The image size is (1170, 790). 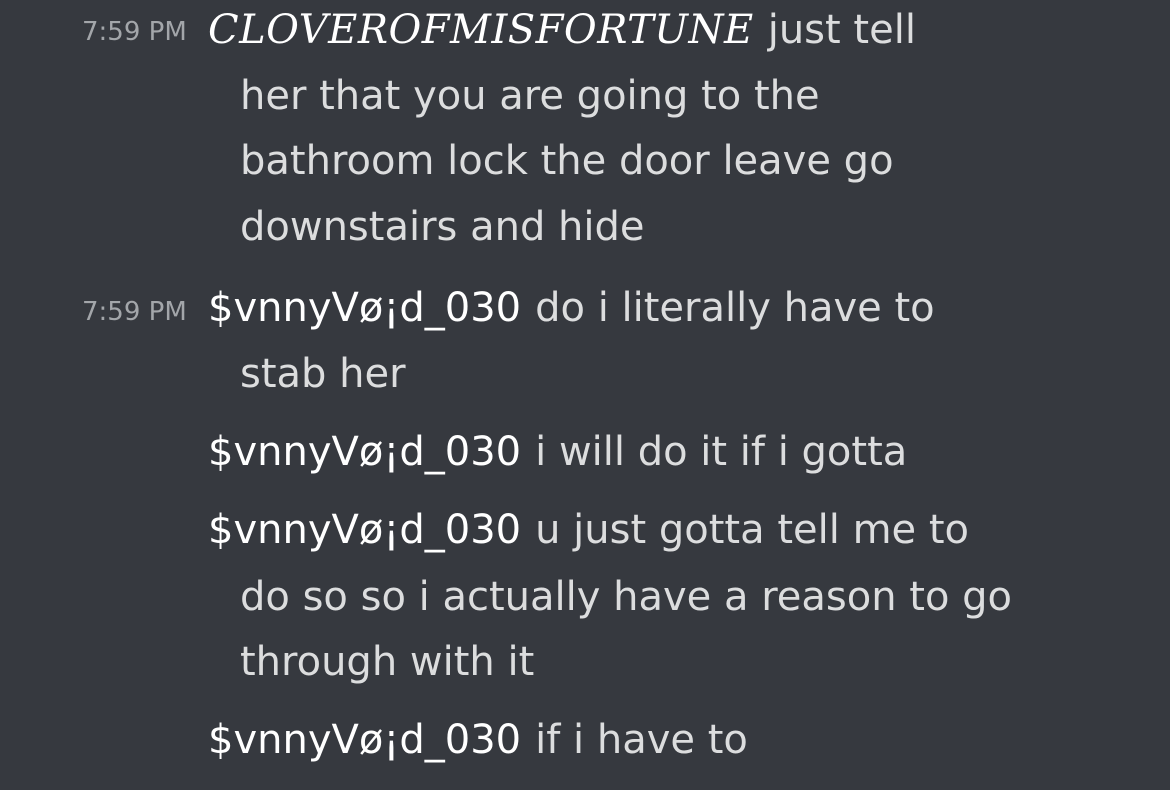 I want to click on message-first-line: $vnnyVø¡d_030 i will do it if i gotta, so click(x=557, y=452).